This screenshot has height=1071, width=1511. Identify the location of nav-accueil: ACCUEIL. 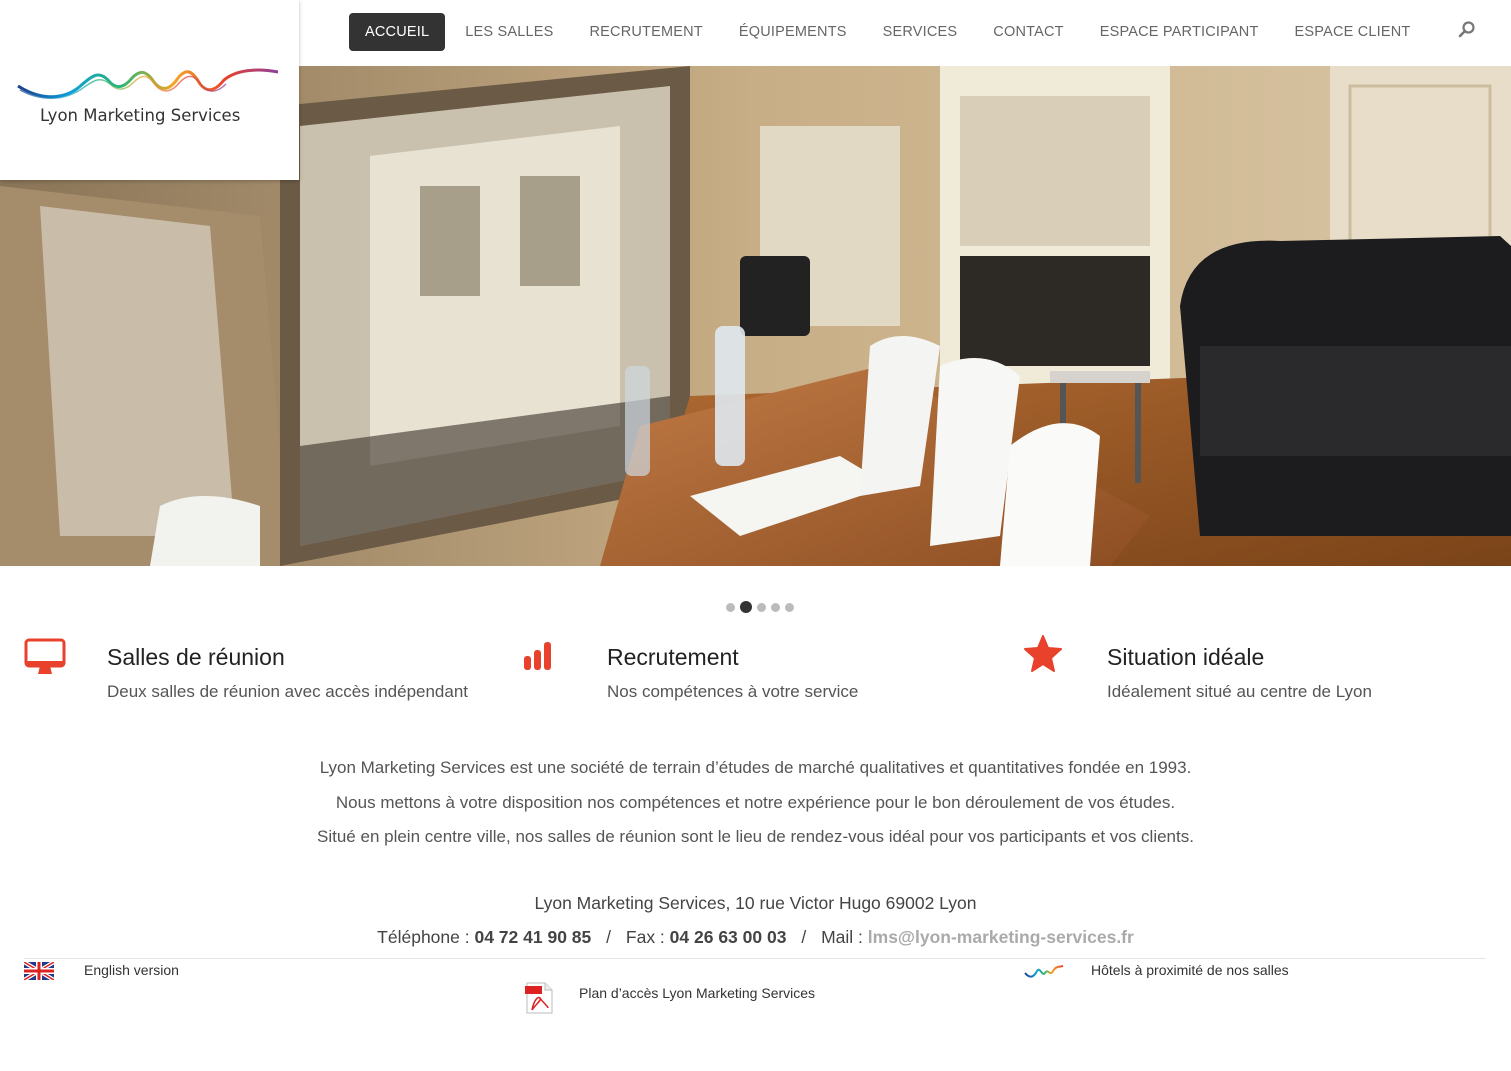
(397, 32).